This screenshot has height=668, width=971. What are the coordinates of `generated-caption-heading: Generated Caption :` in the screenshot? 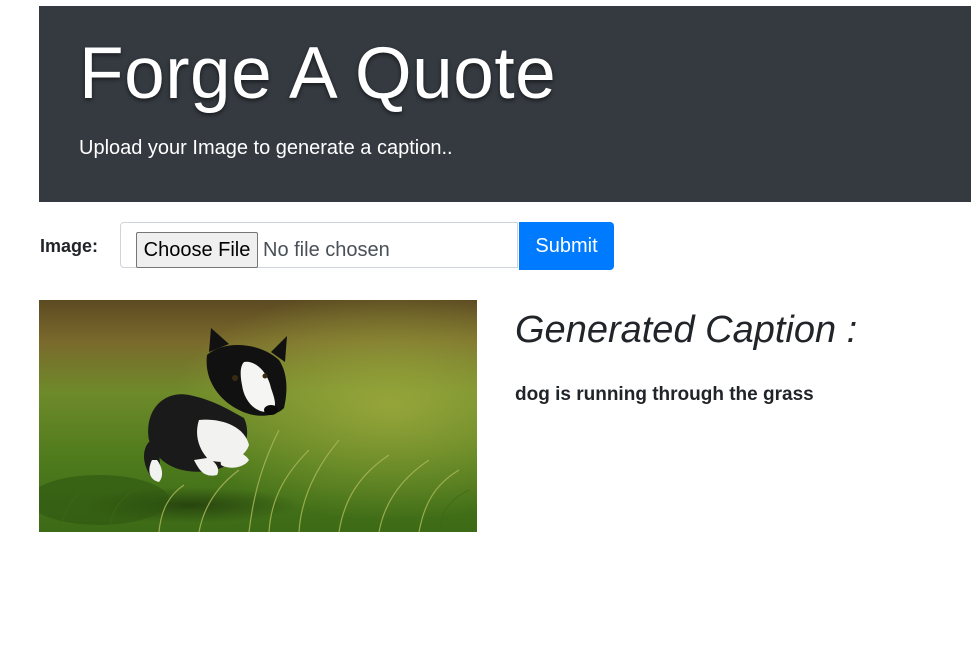 It's located at (686, 330).